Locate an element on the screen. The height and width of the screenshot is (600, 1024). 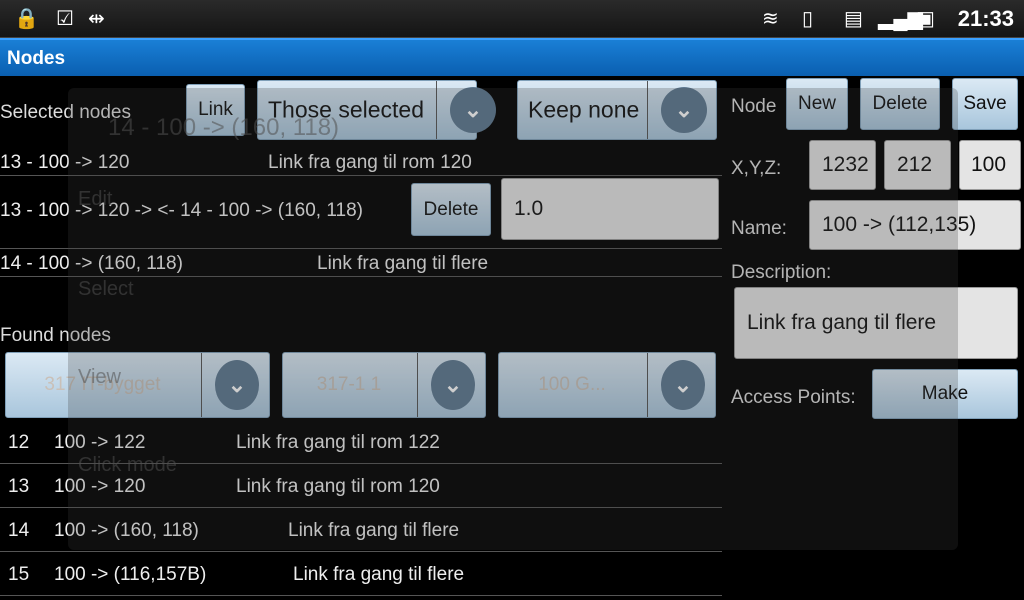
clock: 21:33 is located at coordinates (985, 18).